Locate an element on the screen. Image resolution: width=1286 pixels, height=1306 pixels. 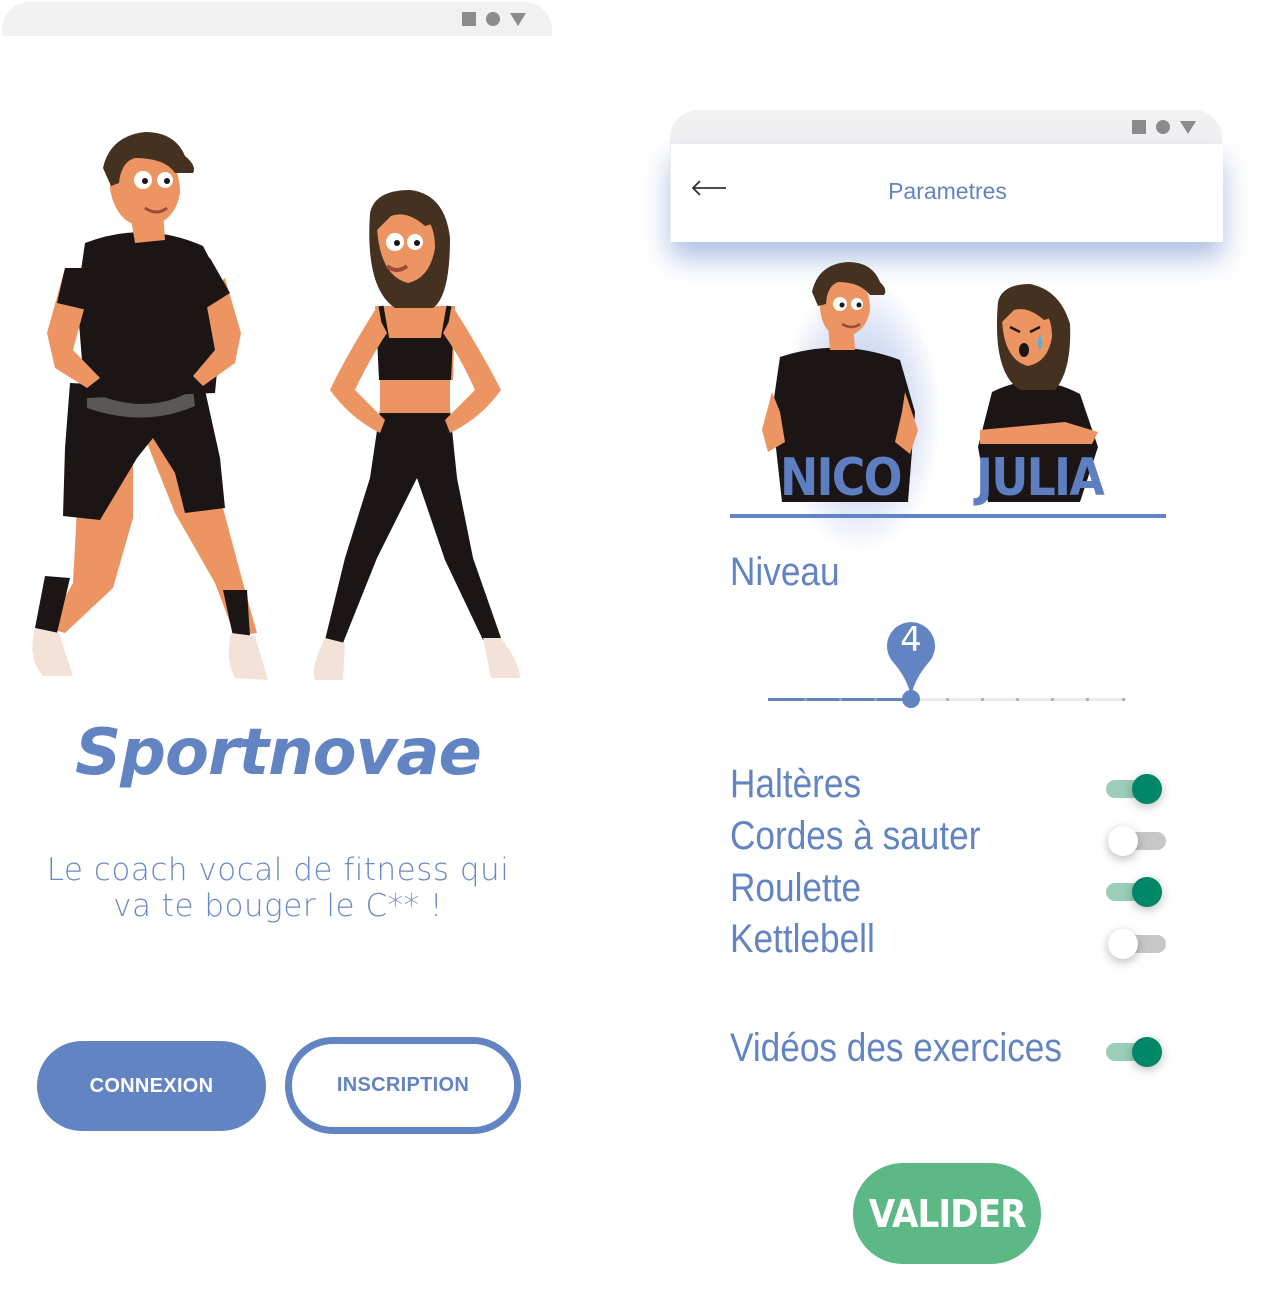
right-status-bar is located at coordinates (946, 127).